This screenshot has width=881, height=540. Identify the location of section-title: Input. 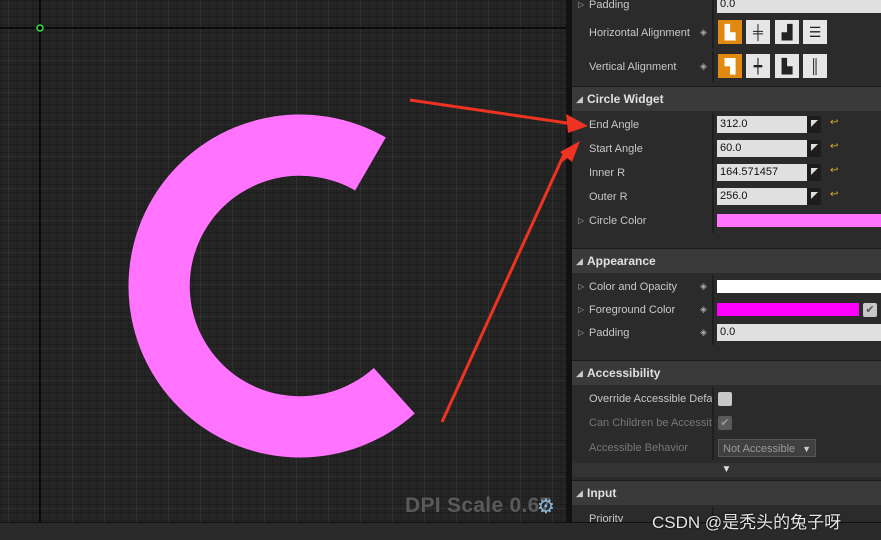
(602, 493).